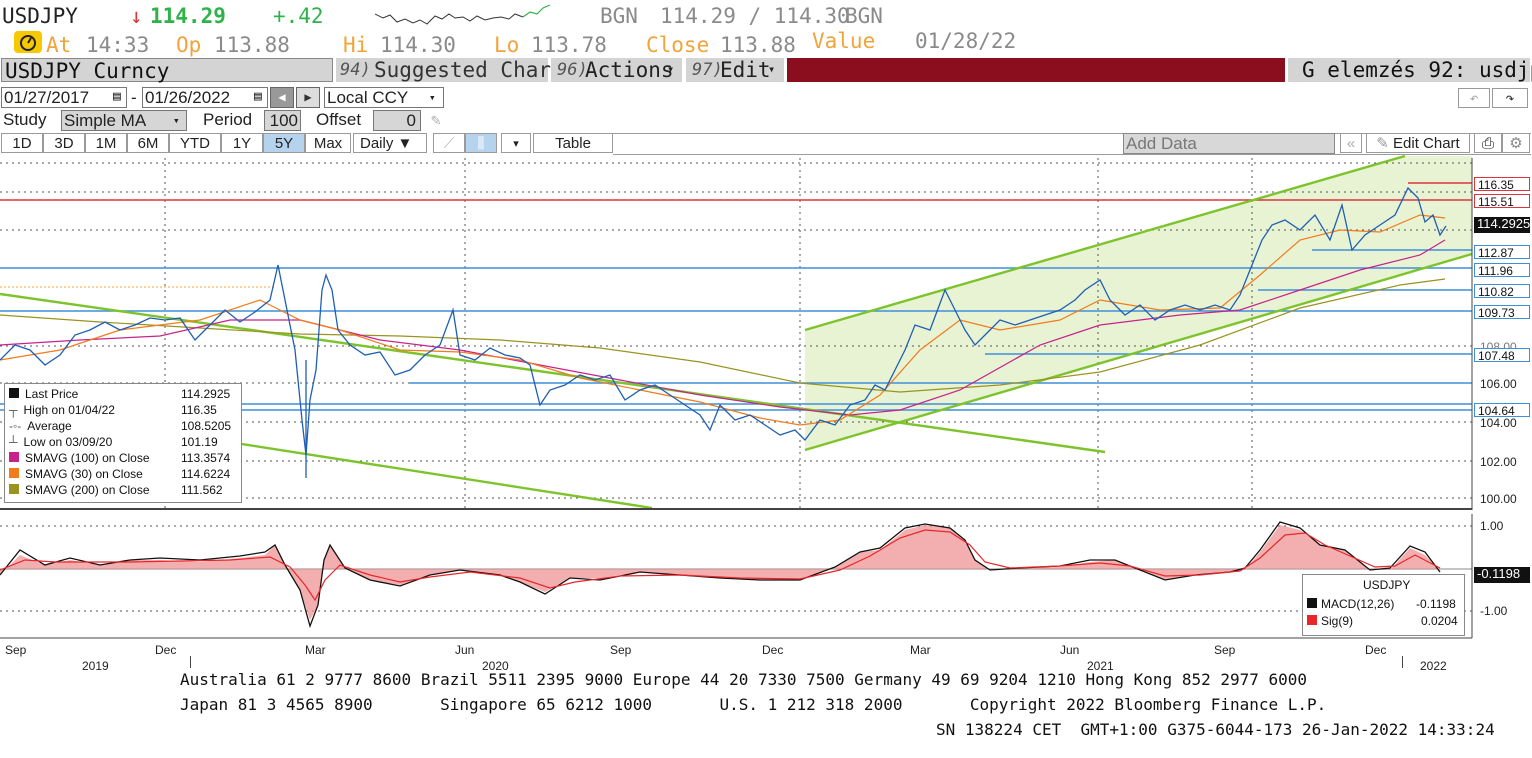  What do you see at coordinates (1502, 291) in the screenshot?
I see `tag-support-3: 110.82` at bounding box center [1502, 291].